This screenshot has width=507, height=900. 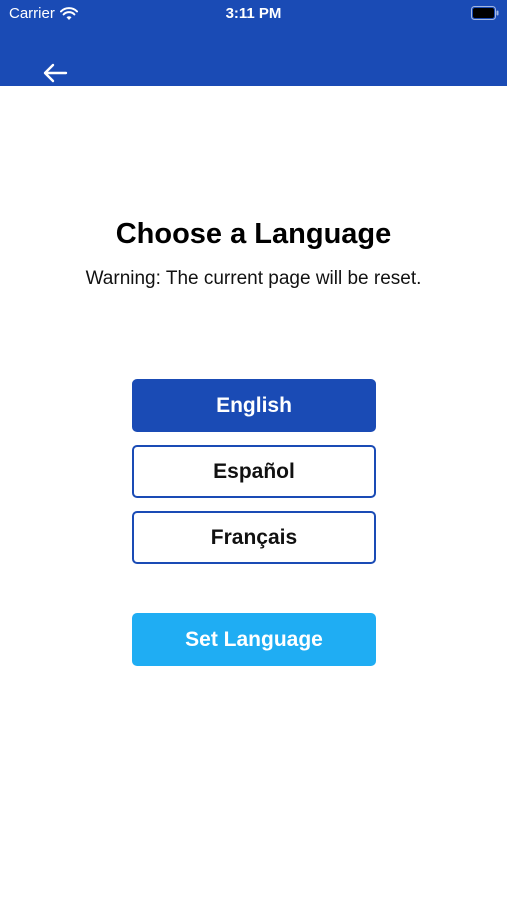 I want to click on status-bar: Carrier 3:11 PM, so click(x=253, y=14).